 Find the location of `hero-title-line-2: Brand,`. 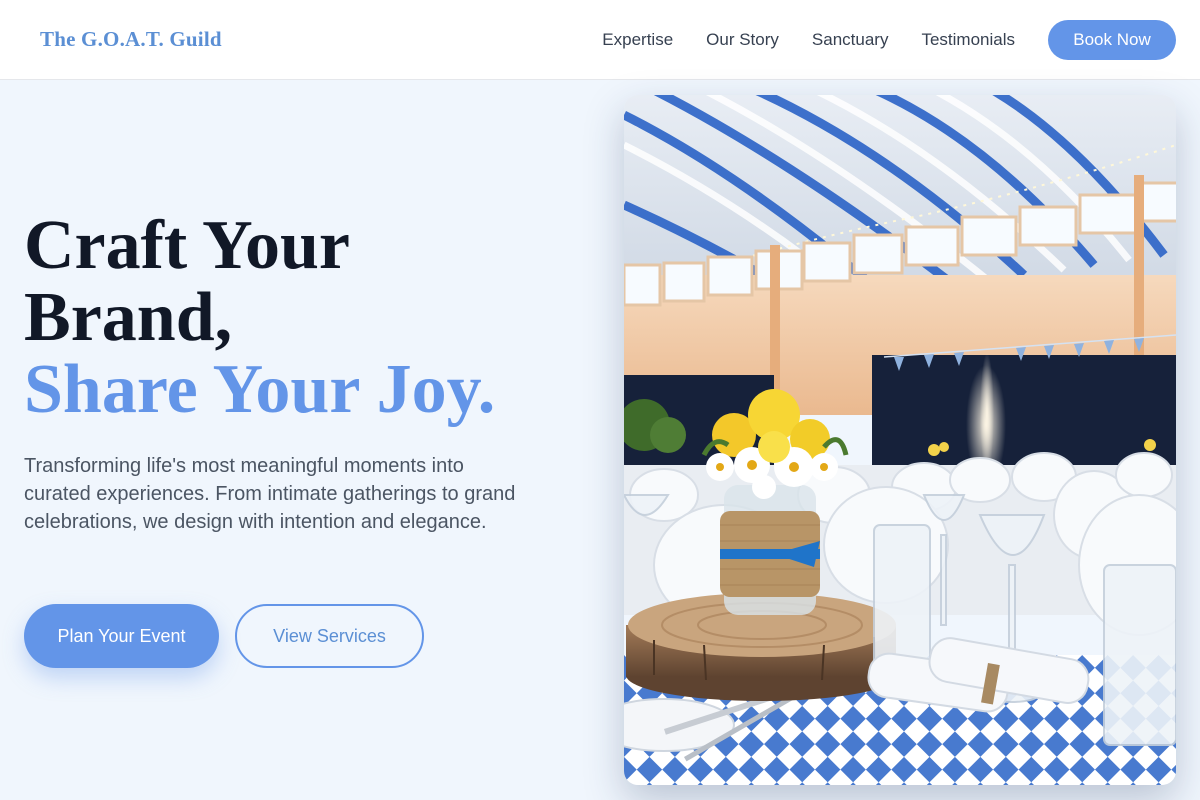

hero-title-line-2: Brand, is located at coordinates (128, 317).